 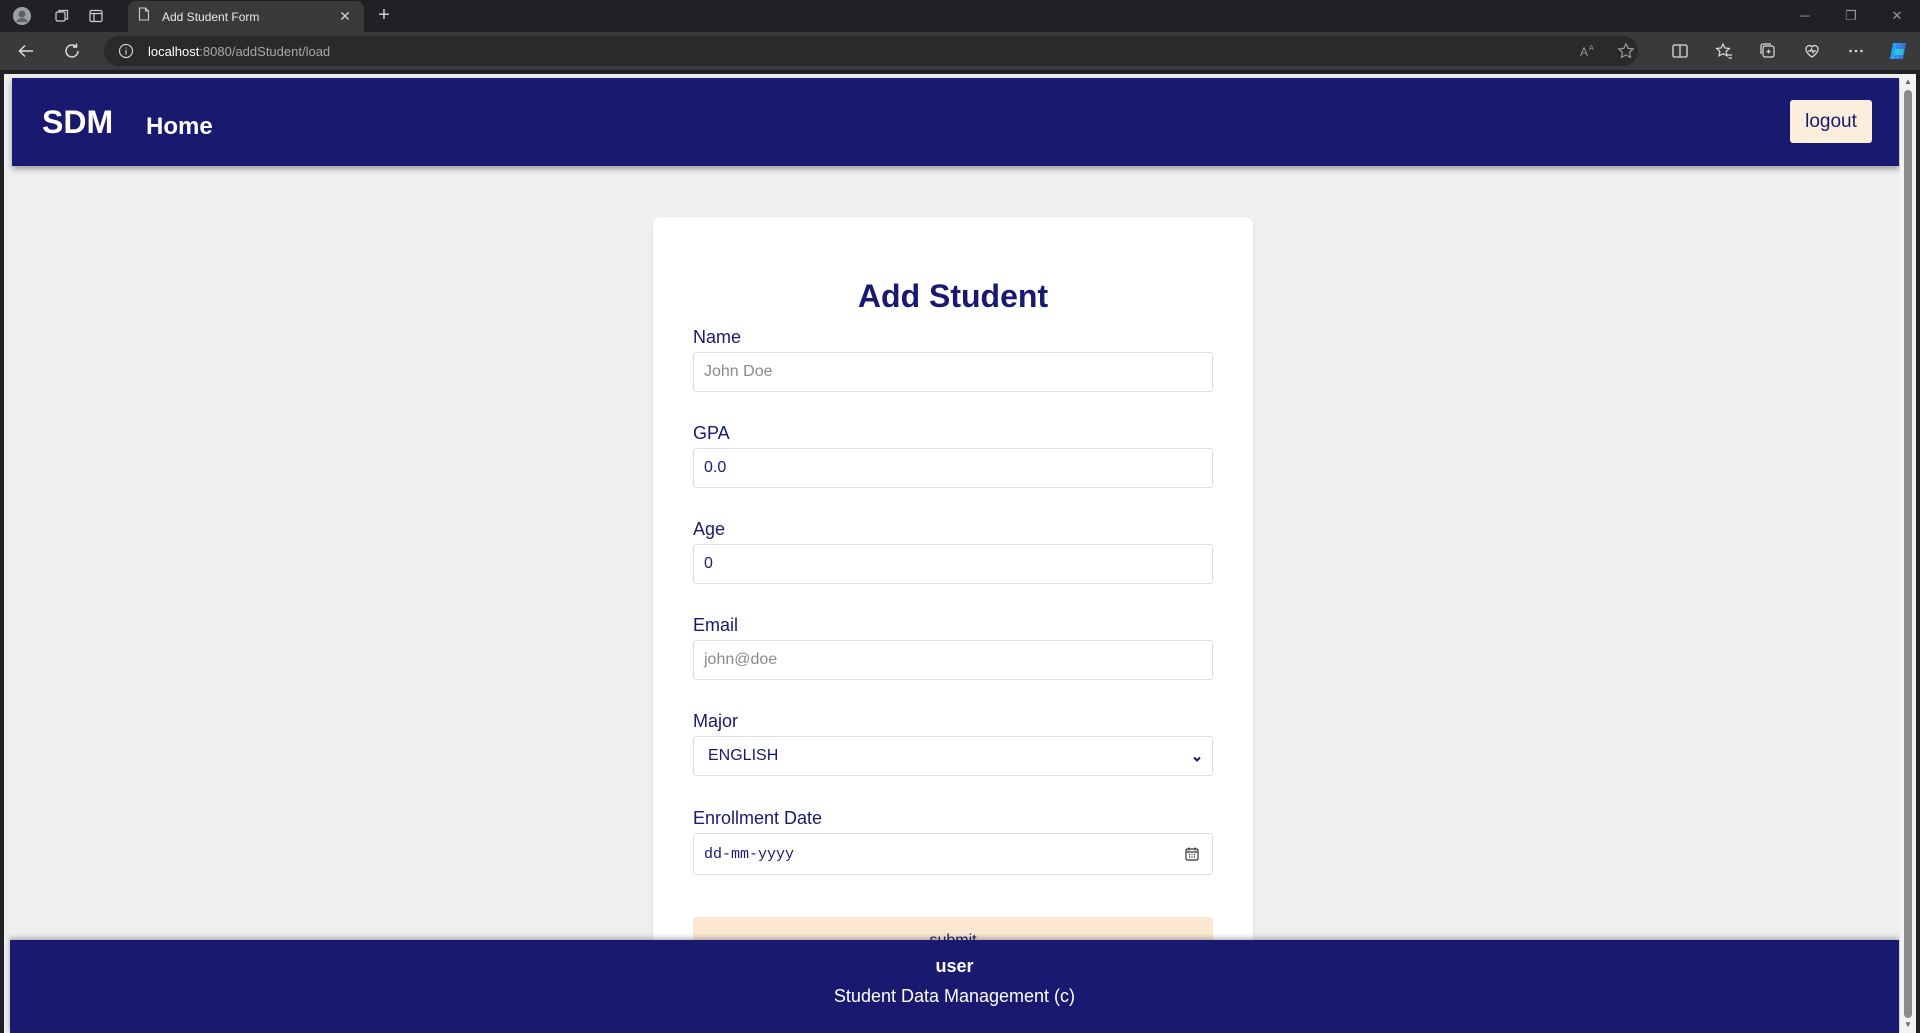 I want to click on restore-icon: ❐, so click(x=1851, y=16).